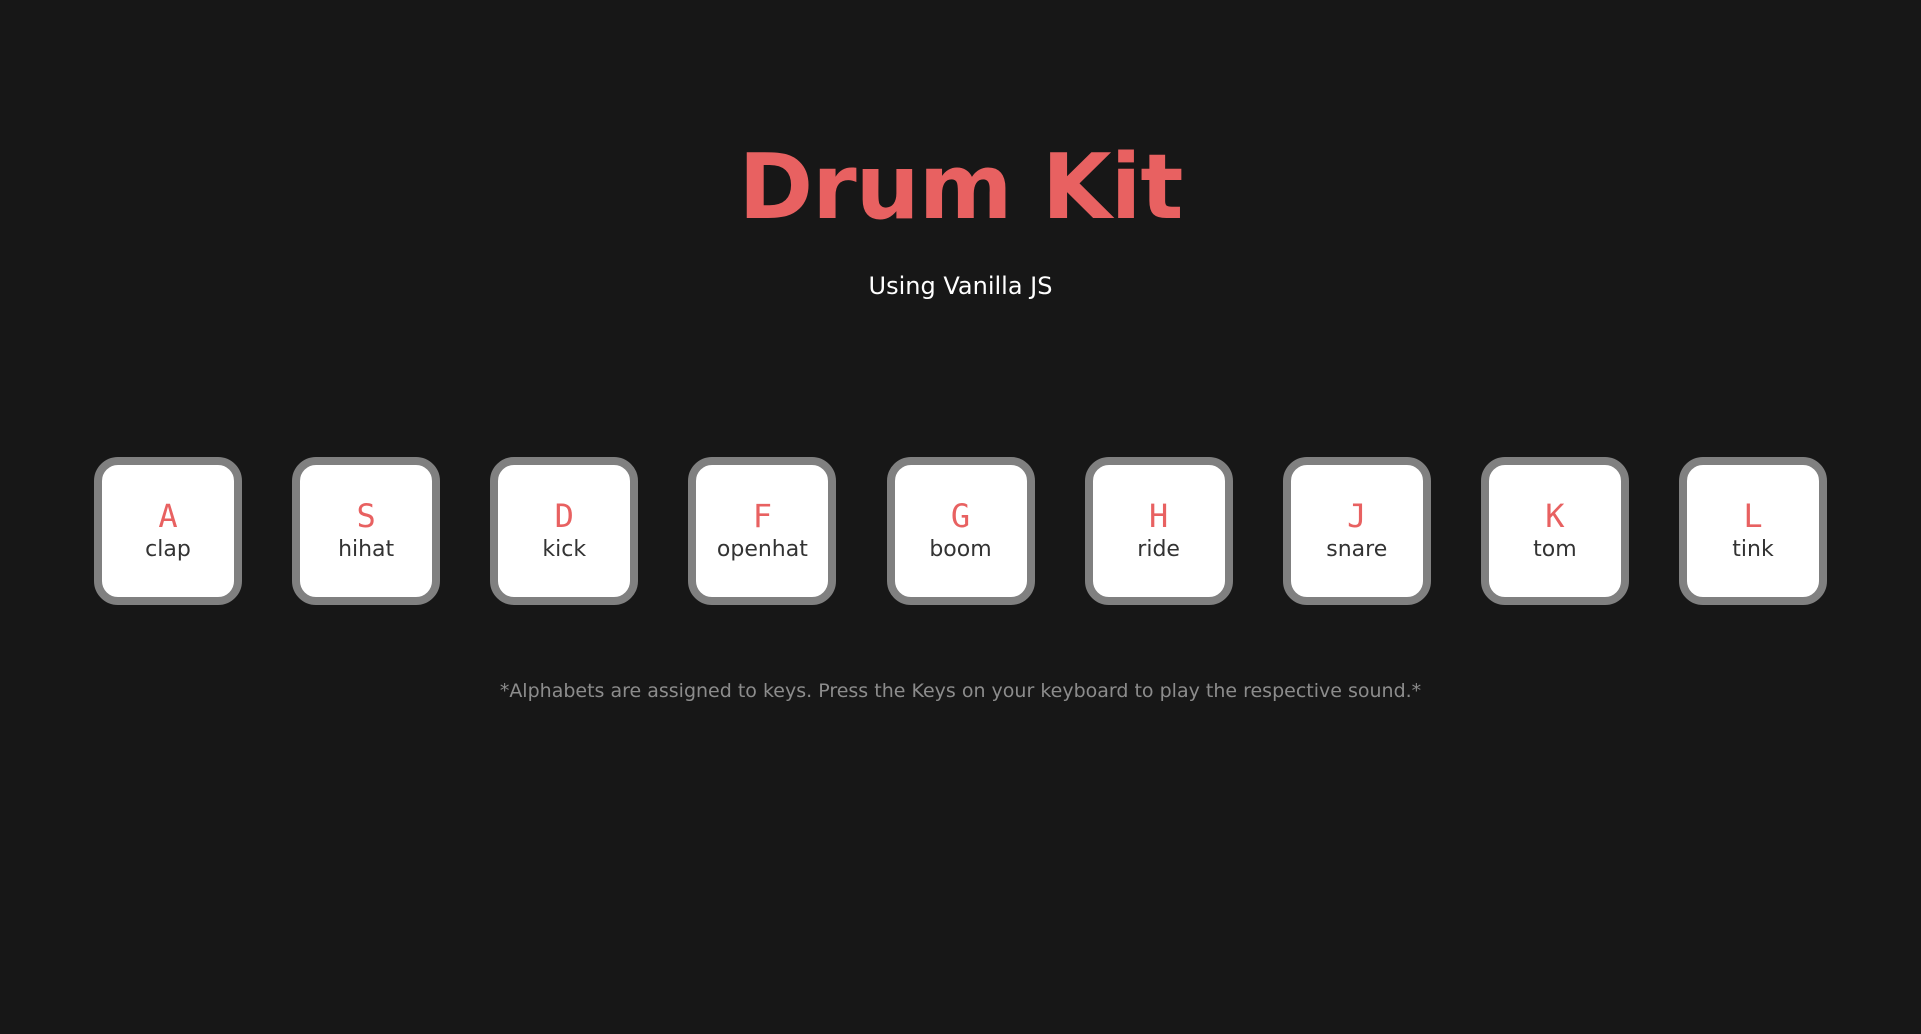  What do you see at coordinates (366, 549) in the screenshot?
I see `key-sound-label: hihat` at bounding box center [366, 549].